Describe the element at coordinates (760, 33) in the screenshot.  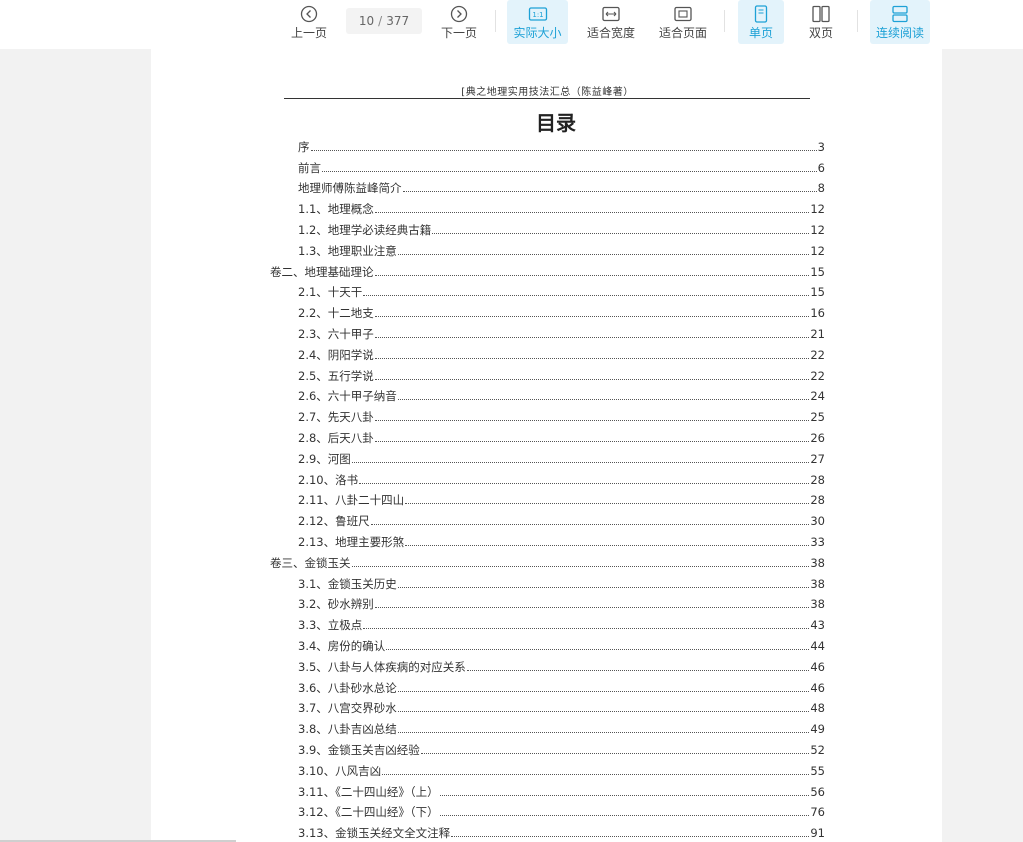
I see `single-page-label: 单页` at that location.